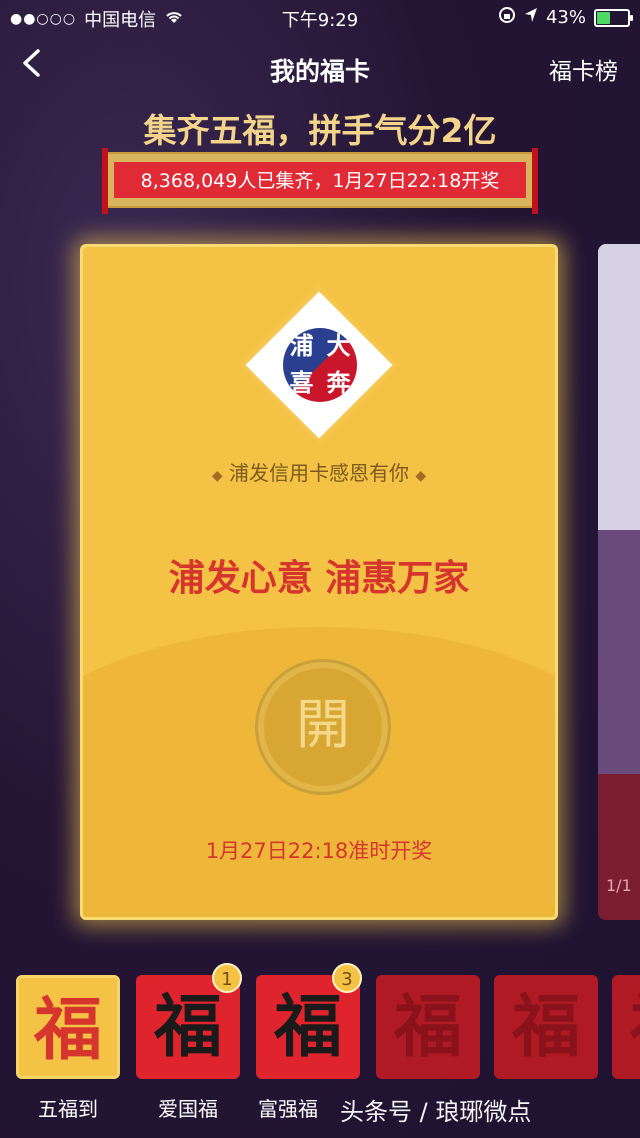 Image resolution: width=640 pixels, height=1138 pixels. I want to click on fu-card-jingye: 福, so click(626, 1027).